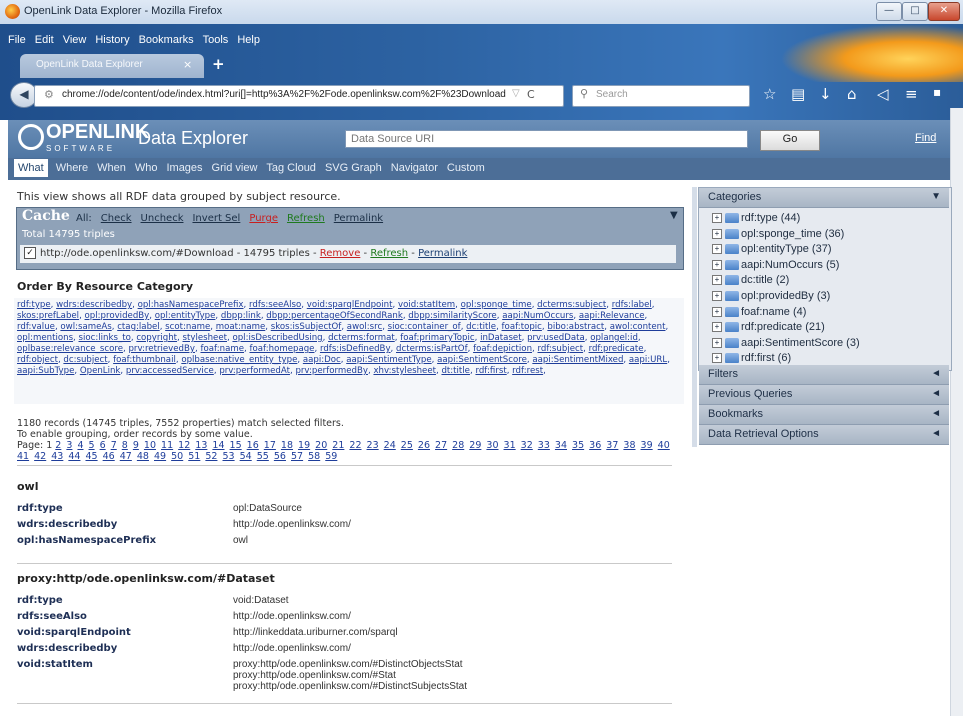 The image size is (963, 716). I want to click on category-item: + dc:title (2), so click(786, 281).